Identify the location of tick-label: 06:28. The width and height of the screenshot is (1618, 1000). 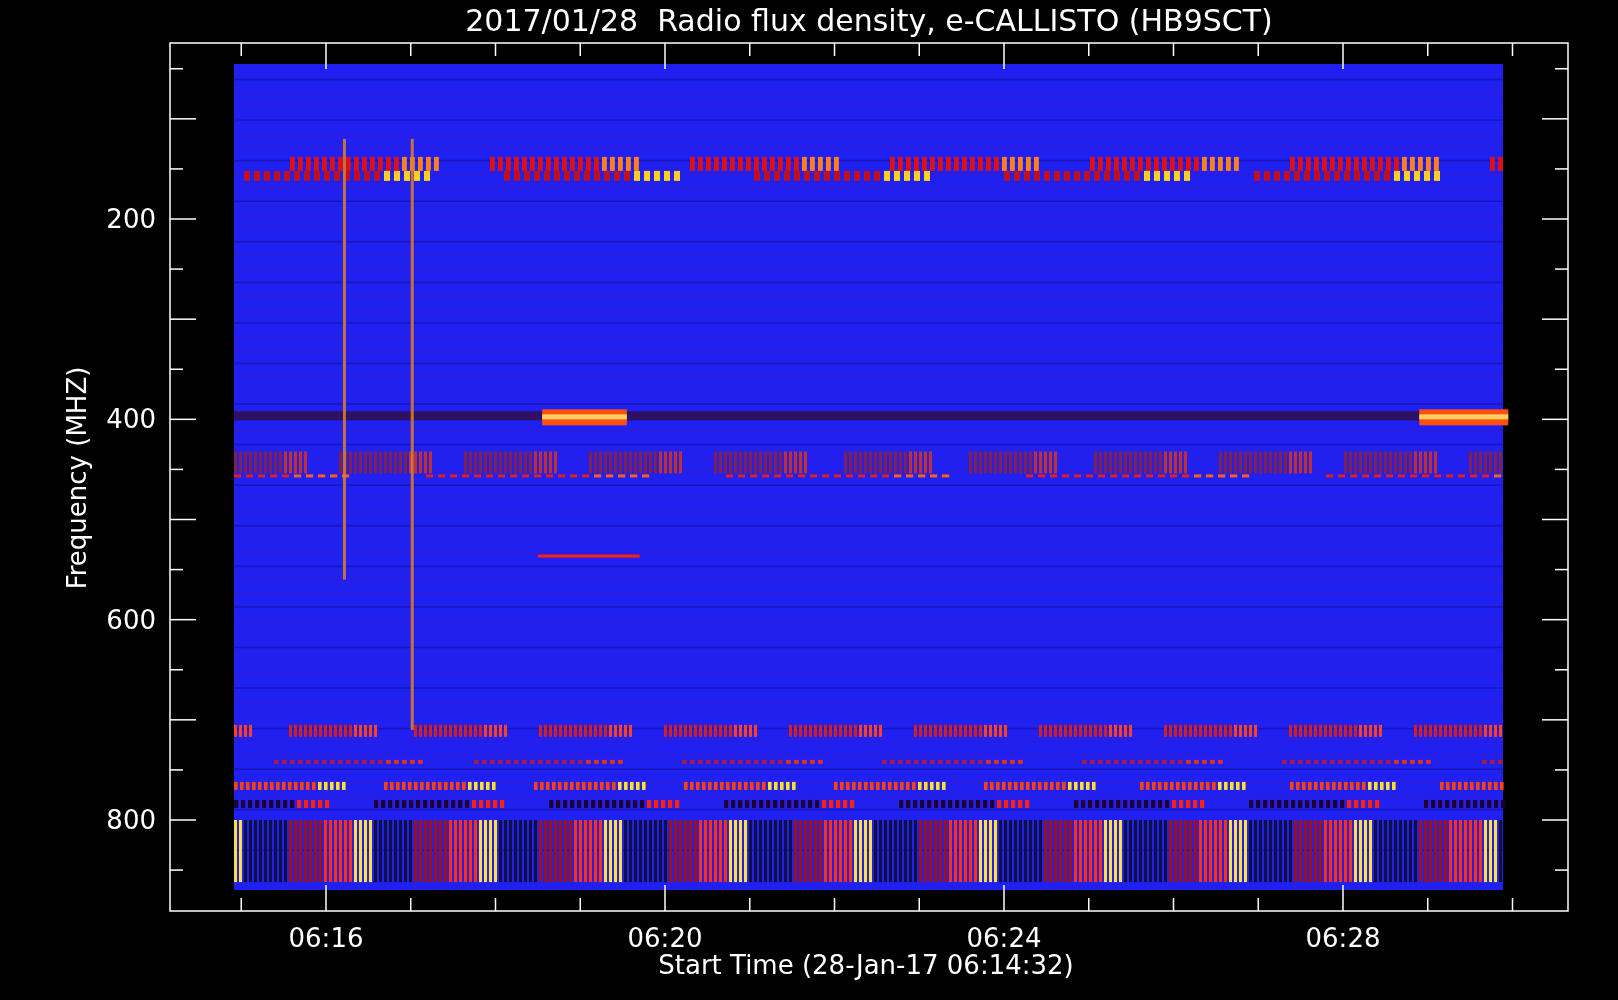
(1343, 938).